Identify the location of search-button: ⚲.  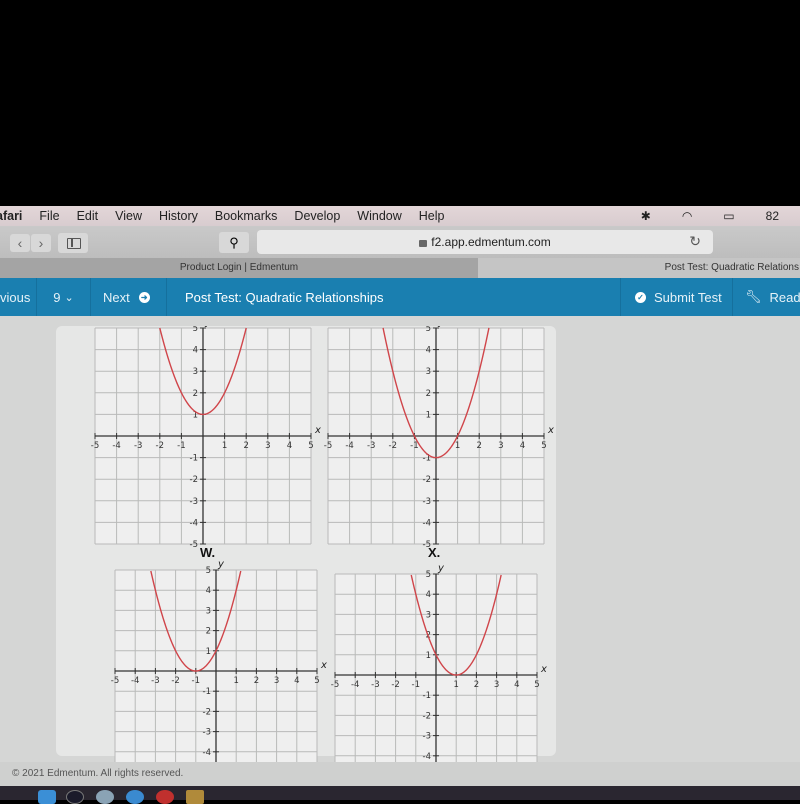
(234, 242).